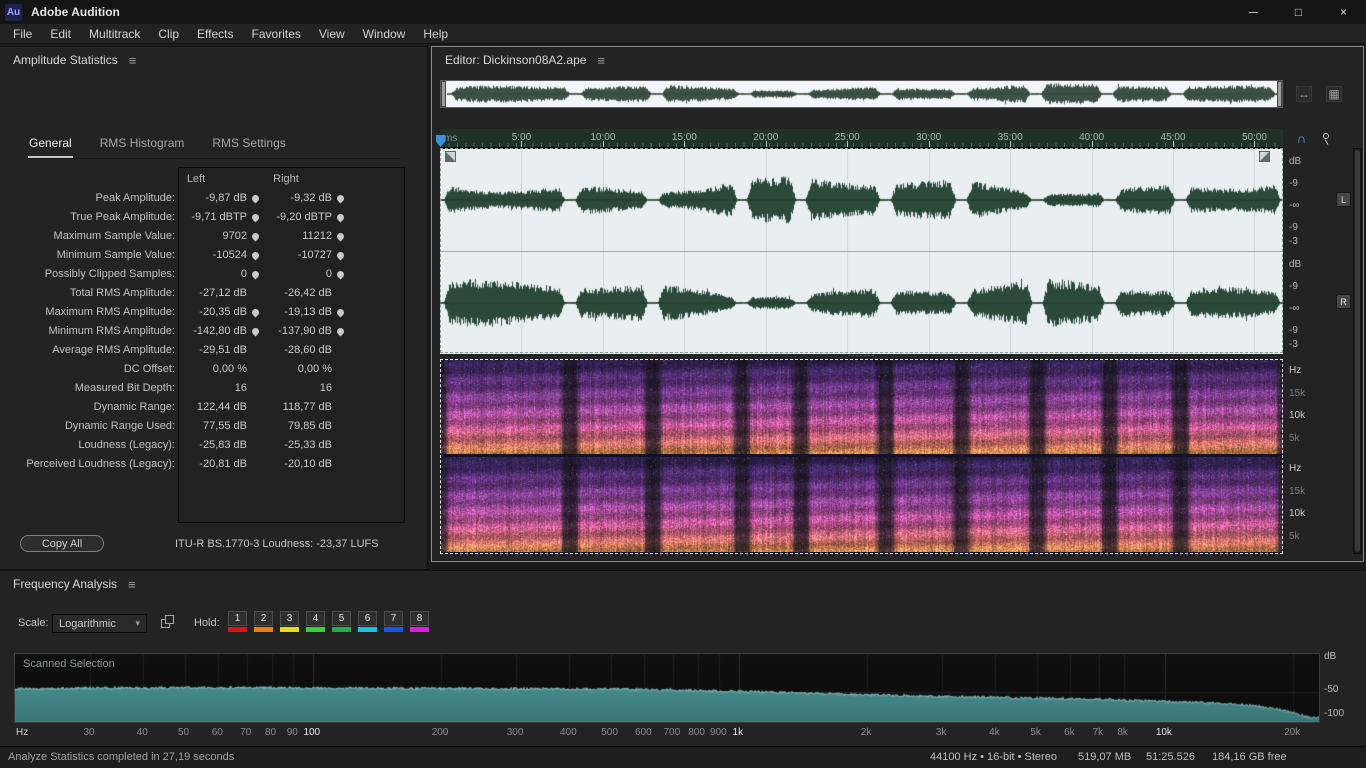 This screenshot has height=768, width=1366. Describe the element at coordinates (1334, 94) in the screenshot. I see `grid-view-icon: ▦` at that location.